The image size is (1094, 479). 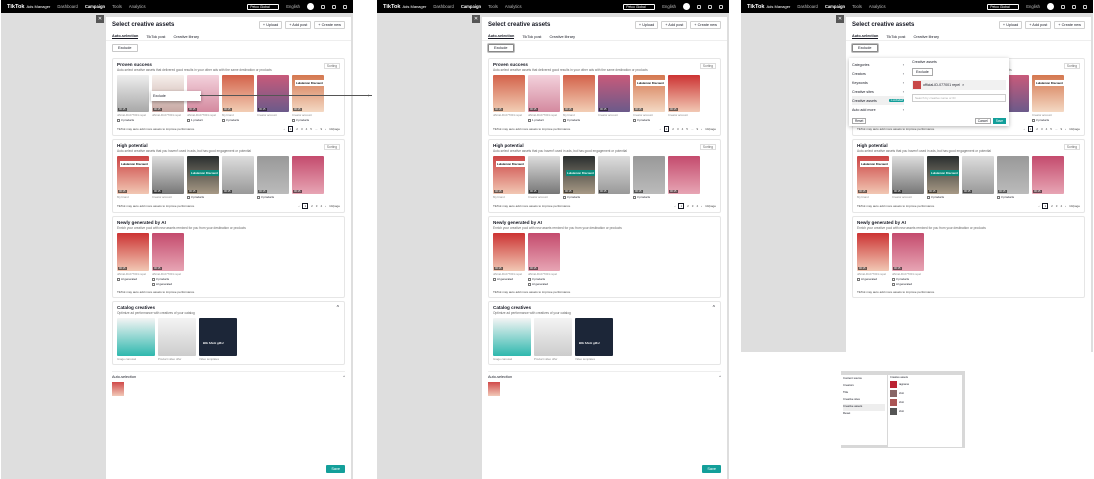 What do you see at coordinates (203, 177) in the screenshot?
I see `asset-thumb: 00:15 Lululemon Discount 3 products` at bounding box center [203, 177].